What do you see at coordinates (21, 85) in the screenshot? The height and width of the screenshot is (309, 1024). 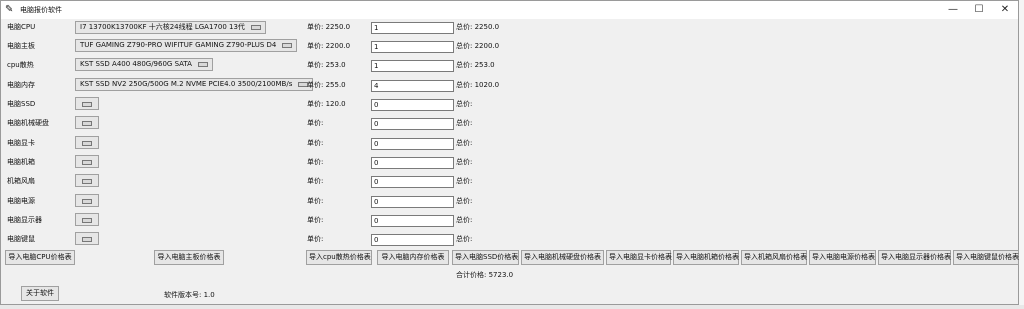 I see `row-label: 电脑内存` at bounding box center [21, 85].